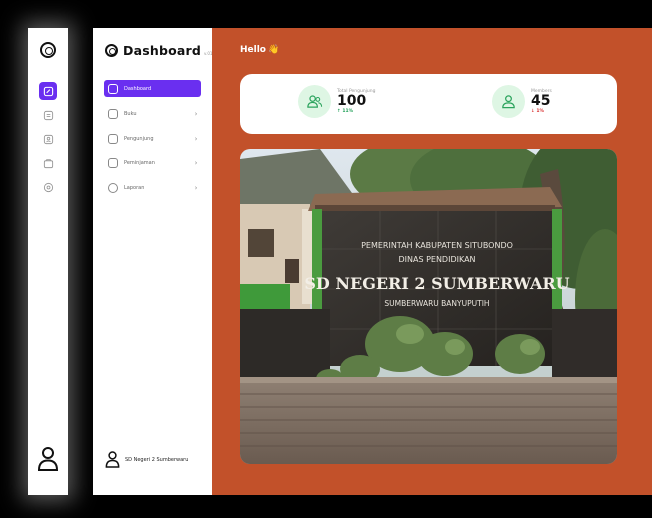  Describe the element at coordinates (253, 50) in the screenshot. I see `greeting-text: Hello` at that location.